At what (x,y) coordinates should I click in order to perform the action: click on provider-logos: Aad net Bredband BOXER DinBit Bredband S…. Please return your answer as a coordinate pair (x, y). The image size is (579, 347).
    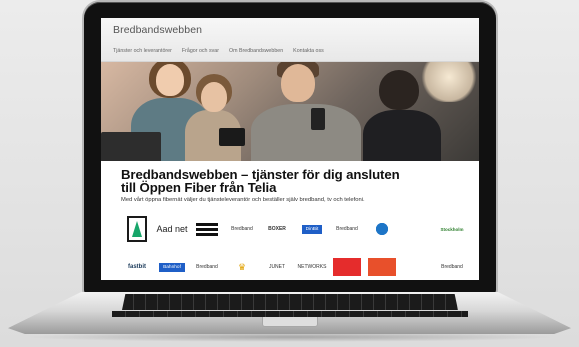
    Looking at the image, I should click on (290, 245).